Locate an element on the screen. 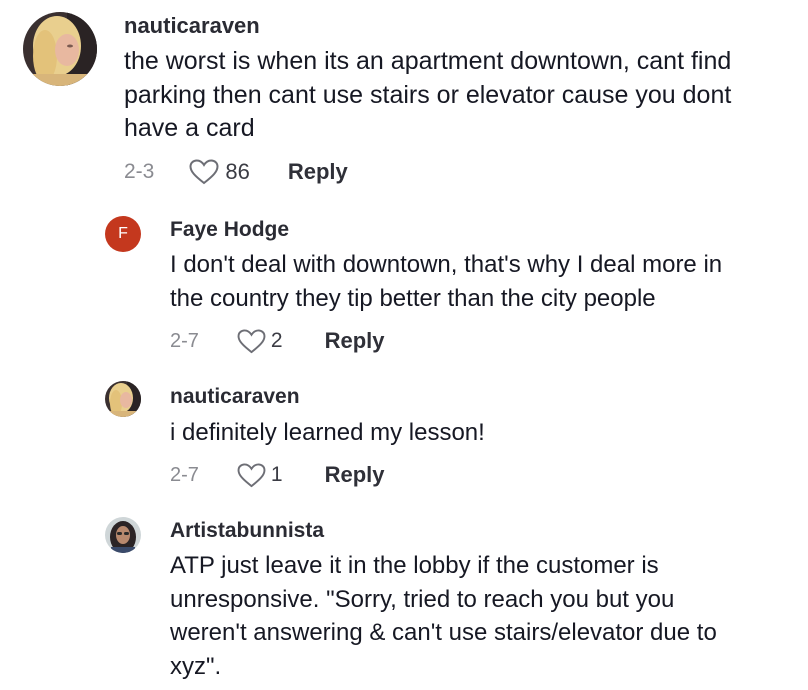 The image size is (808, 690). comment-meta: 2-7 1 Reply is located at coordinates (277, 475).